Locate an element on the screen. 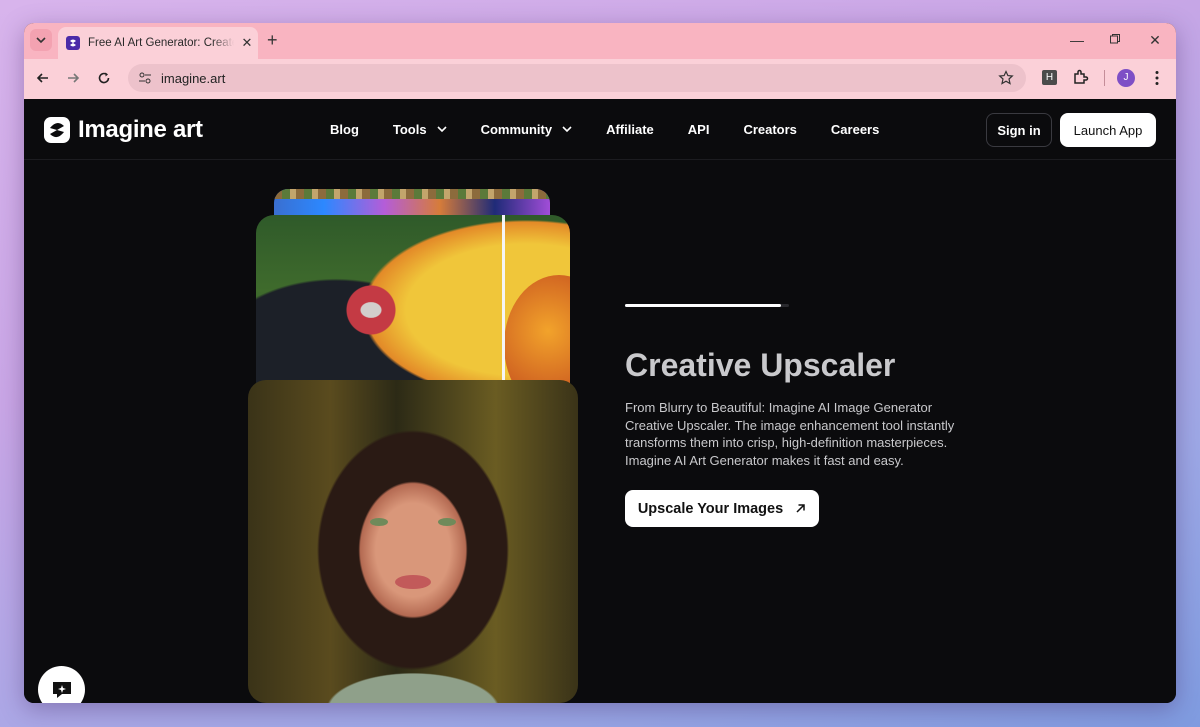  nav-affiliate: Affiliate is located at coordinates (630, 129).